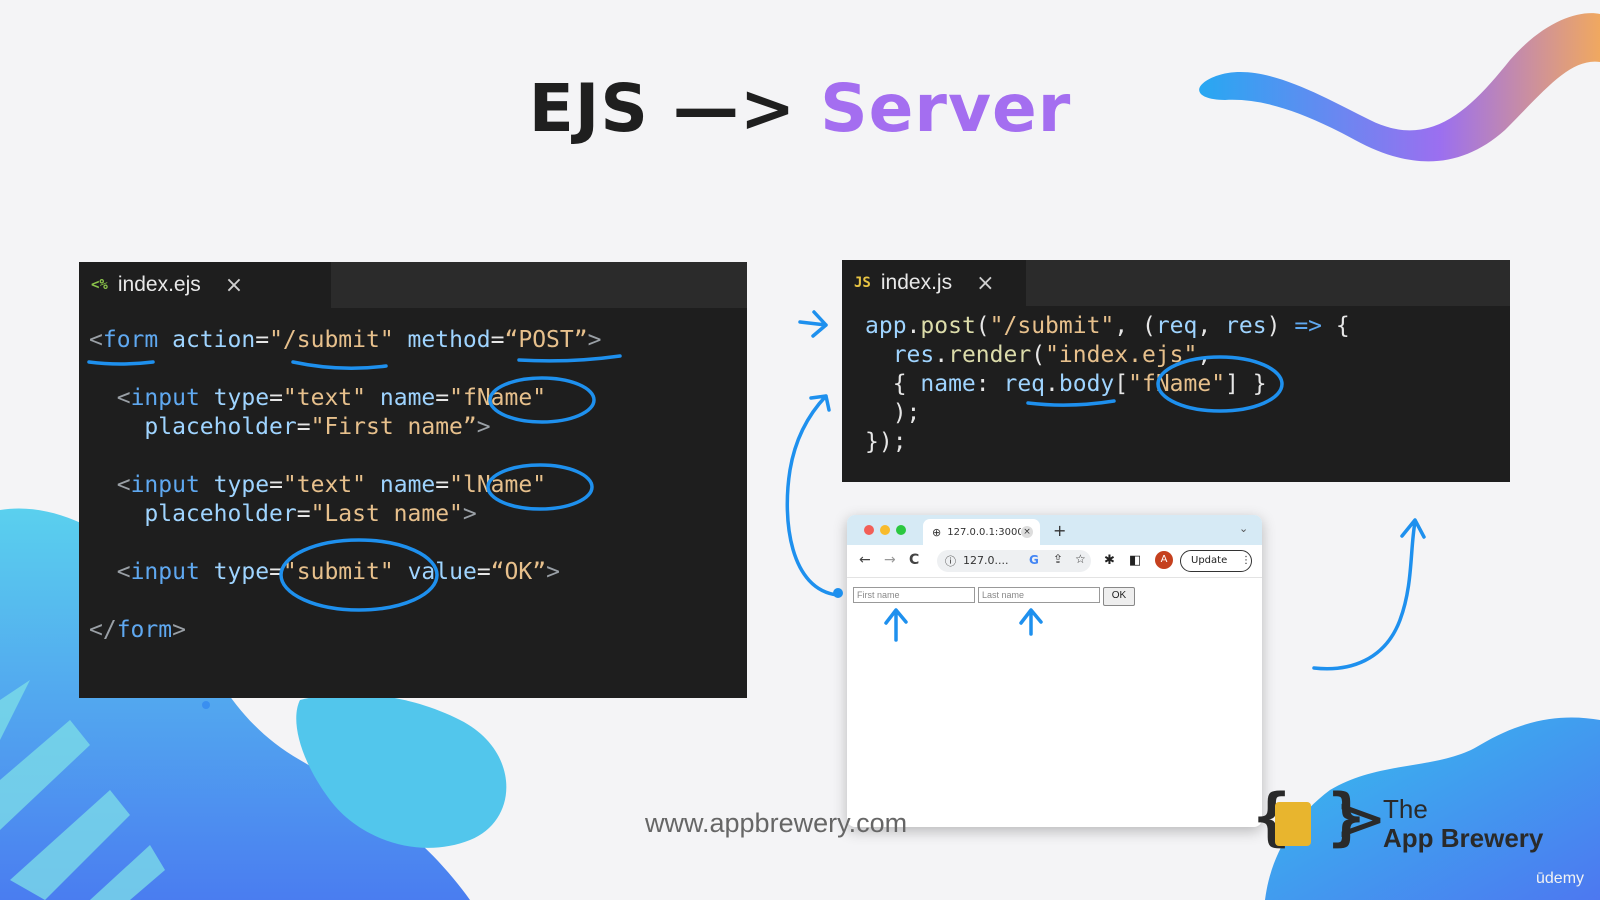 The height and width of the screenshot is (900, 1600). Describe the element at coordinates (1463, 838) in the screenshot. I see `brand-line-2: App Brewery` at that location.